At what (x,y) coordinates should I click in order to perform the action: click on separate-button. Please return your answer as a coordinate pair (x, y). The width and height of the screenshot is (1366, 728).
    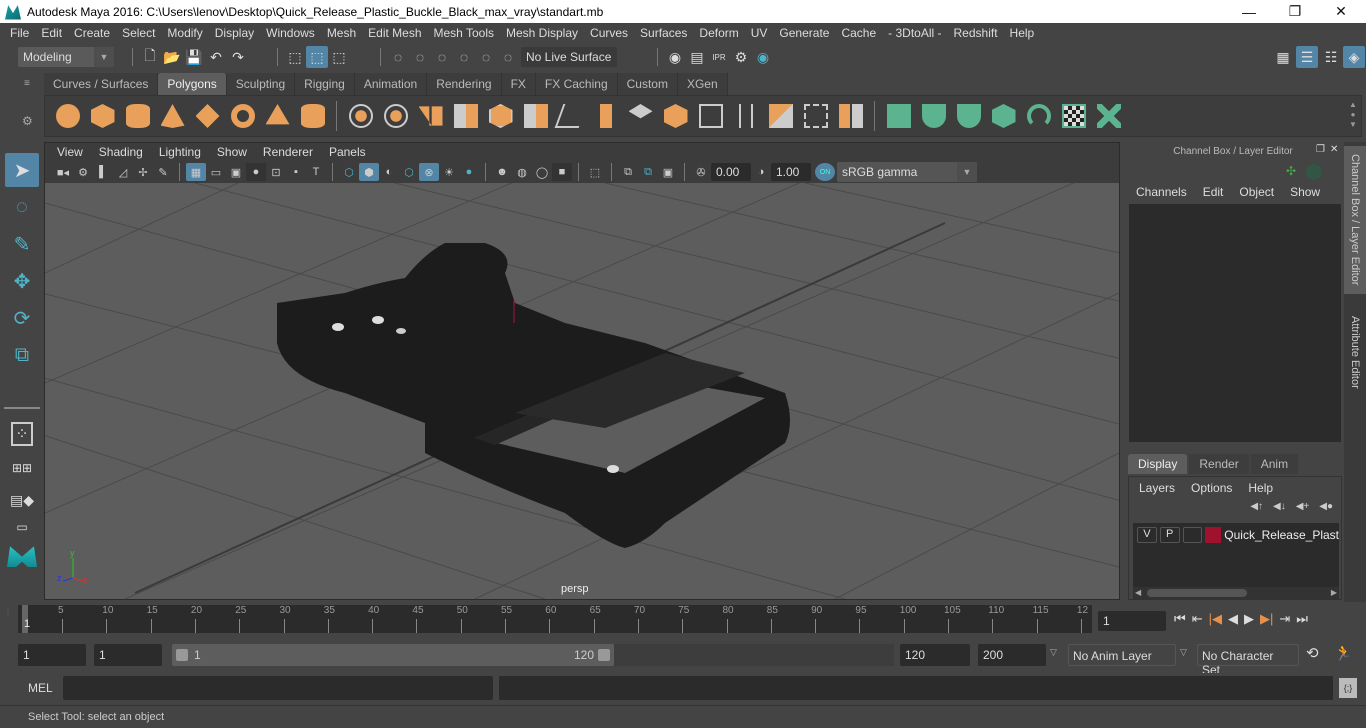
    Looking at the image, I should click on (395, 116).